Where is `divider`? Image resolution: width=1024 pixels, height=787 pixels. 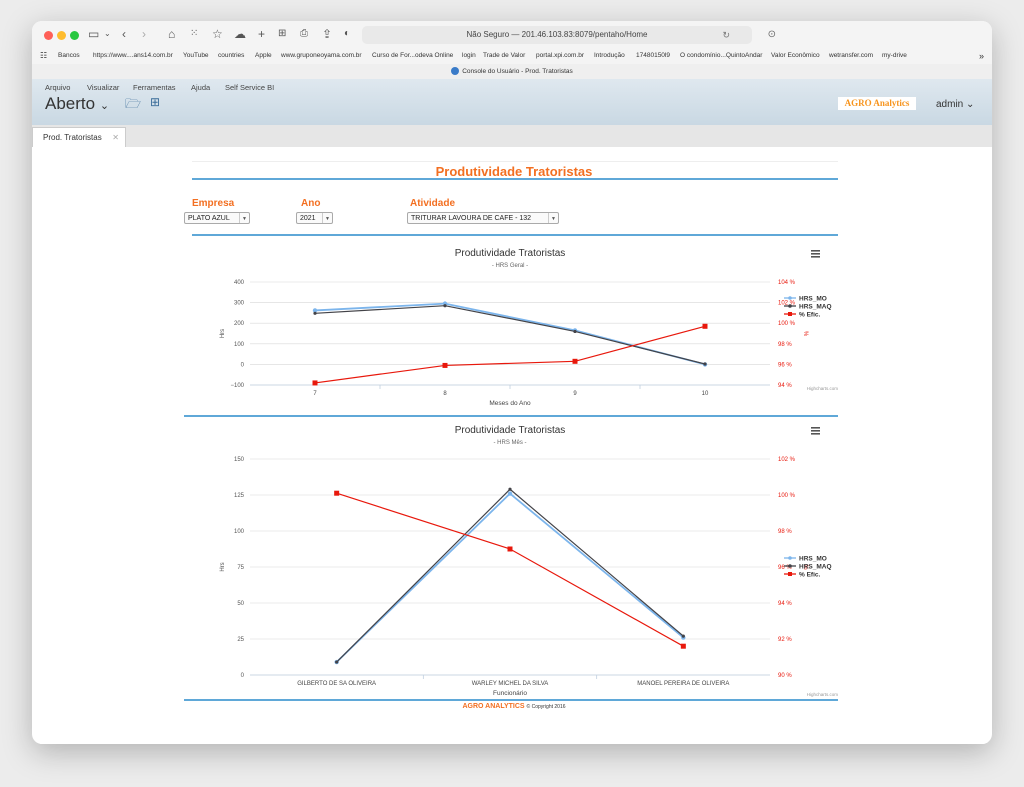 divider is located at coordinates (515, 161).